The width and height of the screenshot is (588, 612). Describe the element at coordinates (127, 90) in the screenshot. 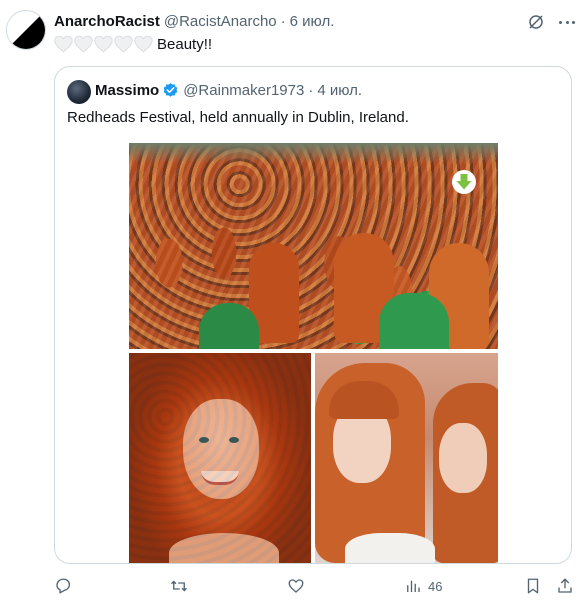

I see `quoted-author-display-name: Massimo` at that location.